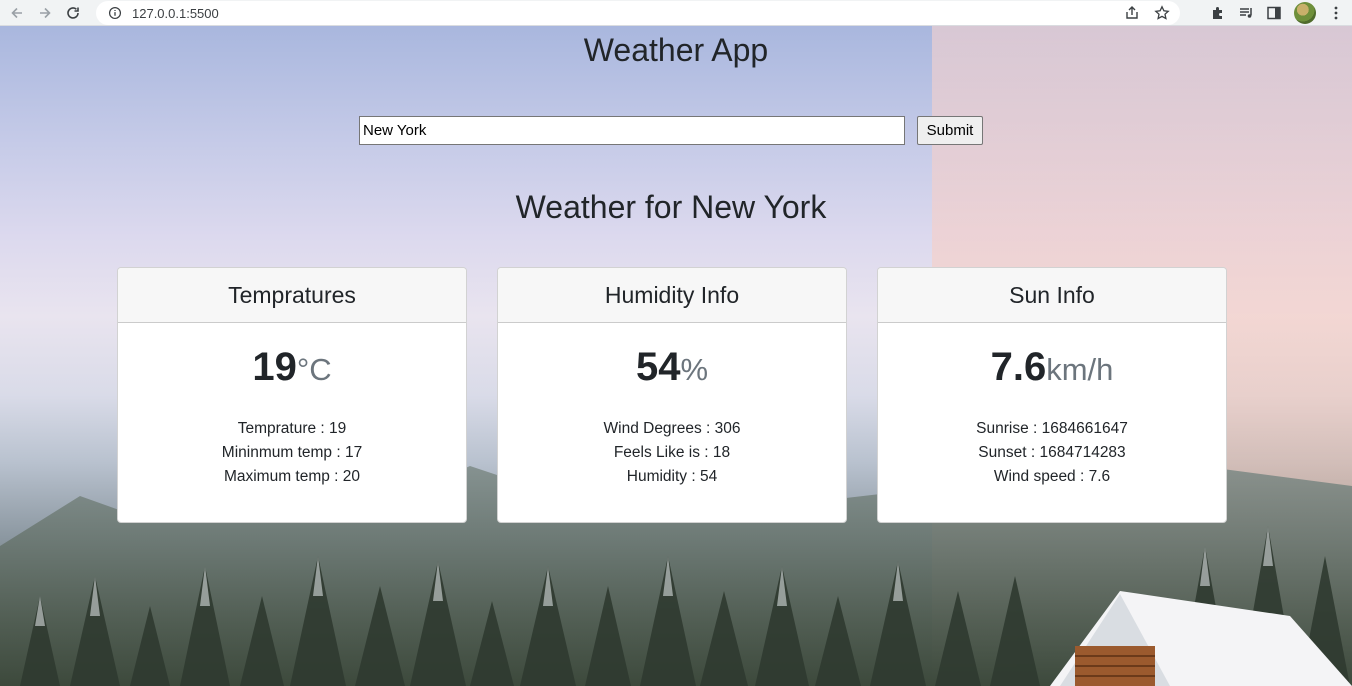 The width and height of the screenshot is (1352, 686). I want to click on star-icon, so click(1162, 13).